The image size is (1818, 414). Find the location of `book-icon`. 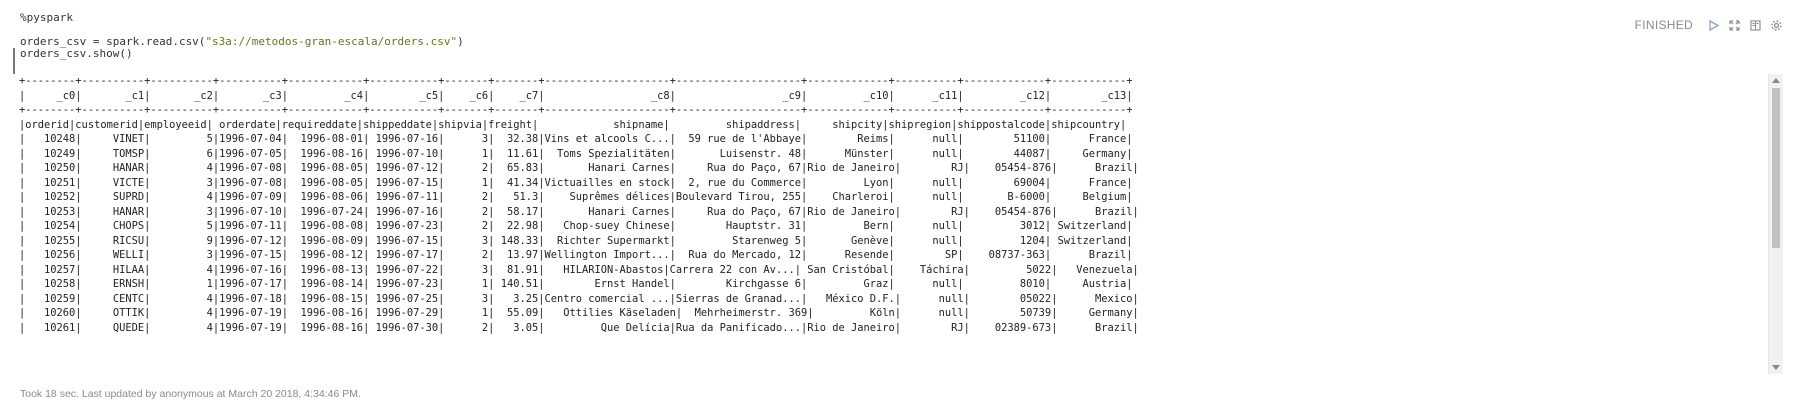

book-icon is located at coordinates (1755, 25).